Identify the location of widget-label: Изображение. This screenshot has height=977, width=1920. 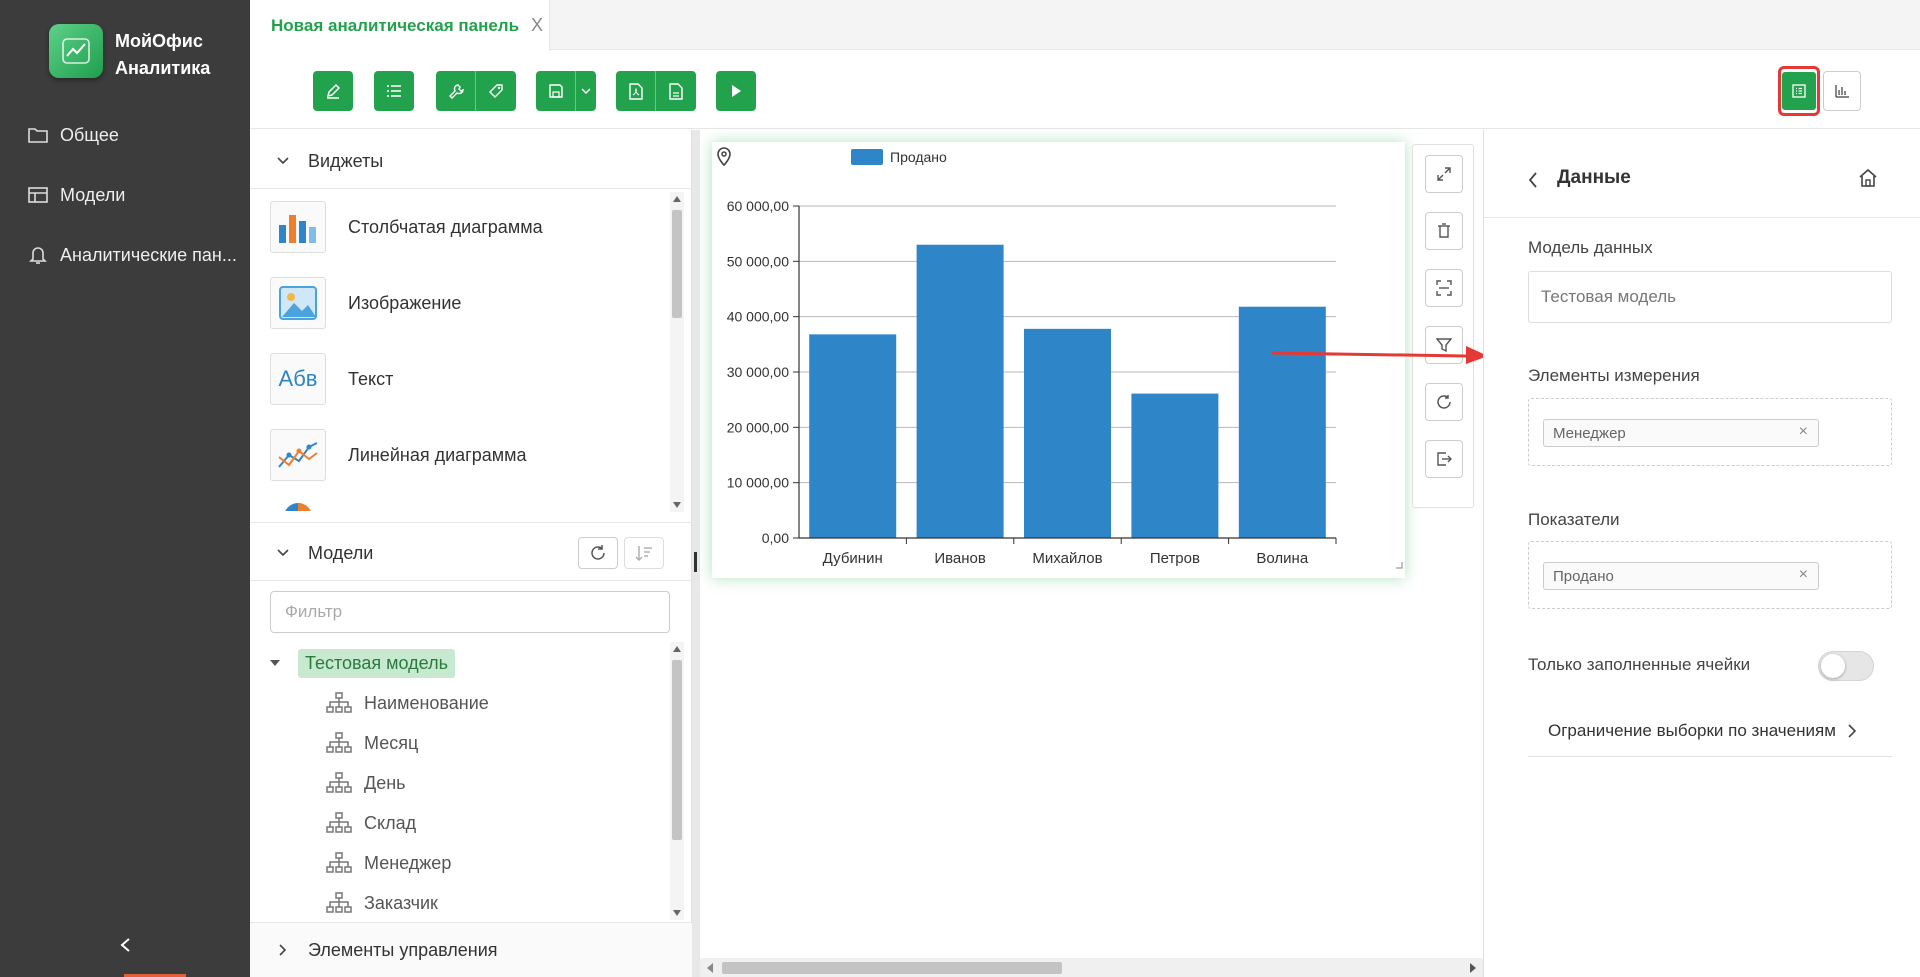
(405, 302).